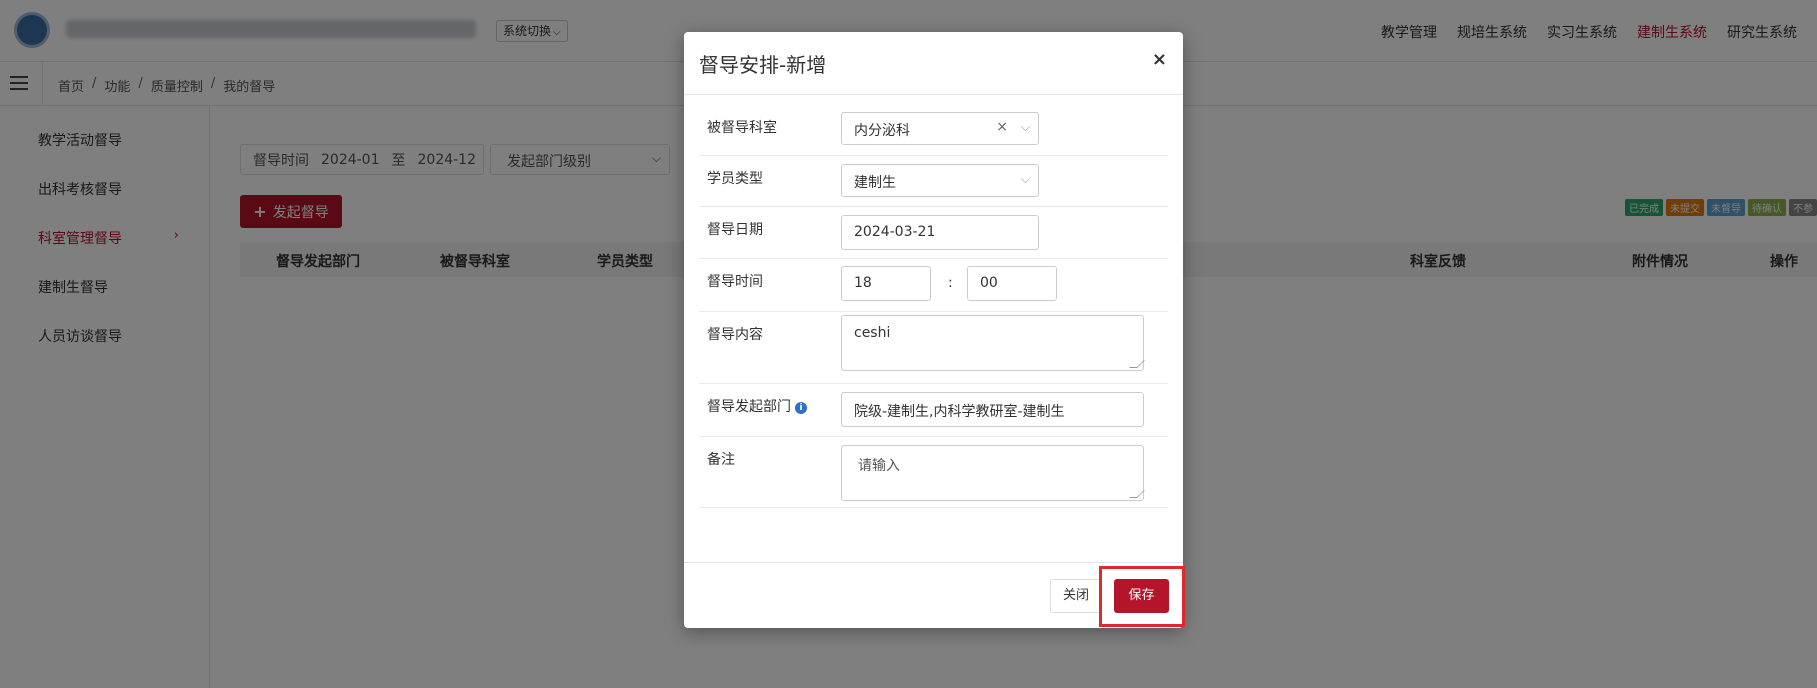 The width and height of the screenshot is (1817, 688). What do you see at coordinates (933, 285) in the screenshot?
I see `form-row-time: 督导时间 18 : 00` at bounding box center [933, 285].